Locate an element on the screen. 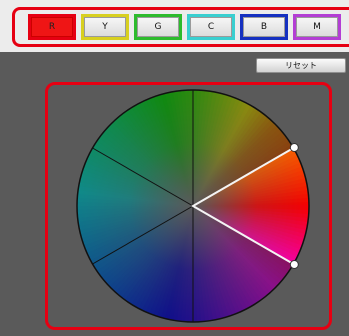 This screenshot has height=336, width=349. handle-lower is located at coordinates (294, 264).